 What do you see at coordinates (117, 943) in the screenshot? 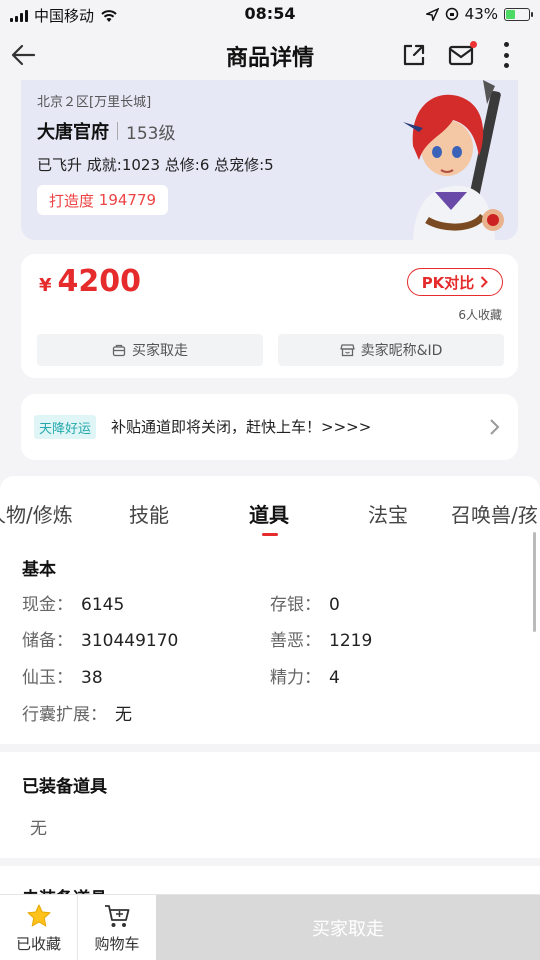
I see `cart-label: 购物车` at bounding box center [117, 943].